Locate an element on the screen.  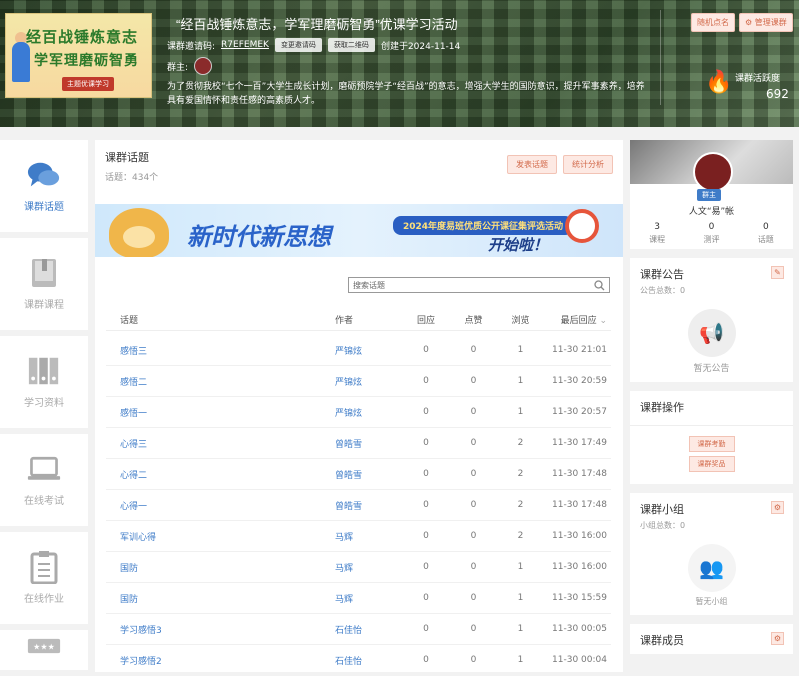
owner-avatar is located at coordinates (203, 66).